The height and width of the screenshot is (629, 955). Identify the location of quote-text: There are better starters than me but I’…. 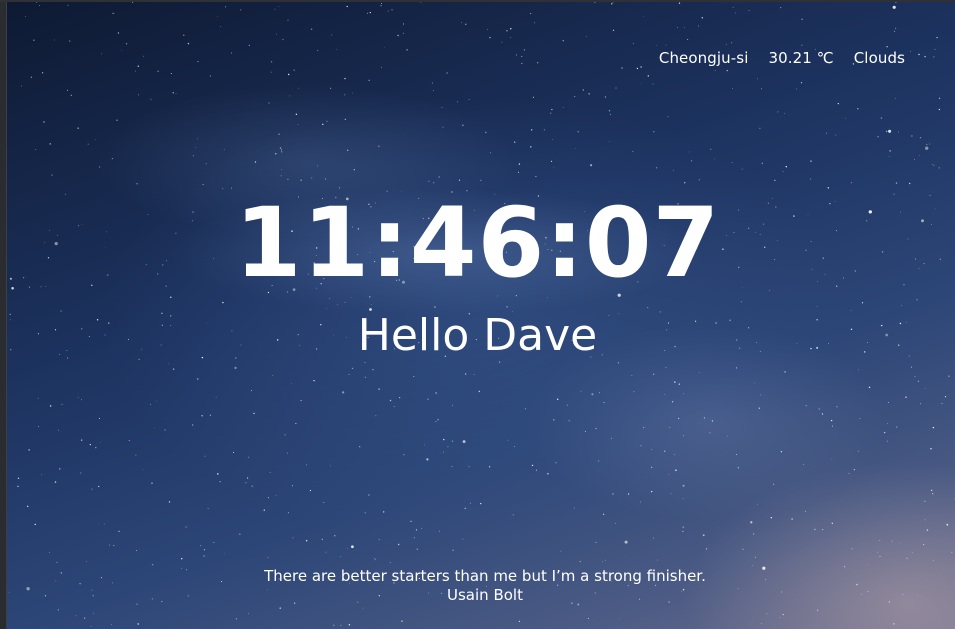
(485, 576).